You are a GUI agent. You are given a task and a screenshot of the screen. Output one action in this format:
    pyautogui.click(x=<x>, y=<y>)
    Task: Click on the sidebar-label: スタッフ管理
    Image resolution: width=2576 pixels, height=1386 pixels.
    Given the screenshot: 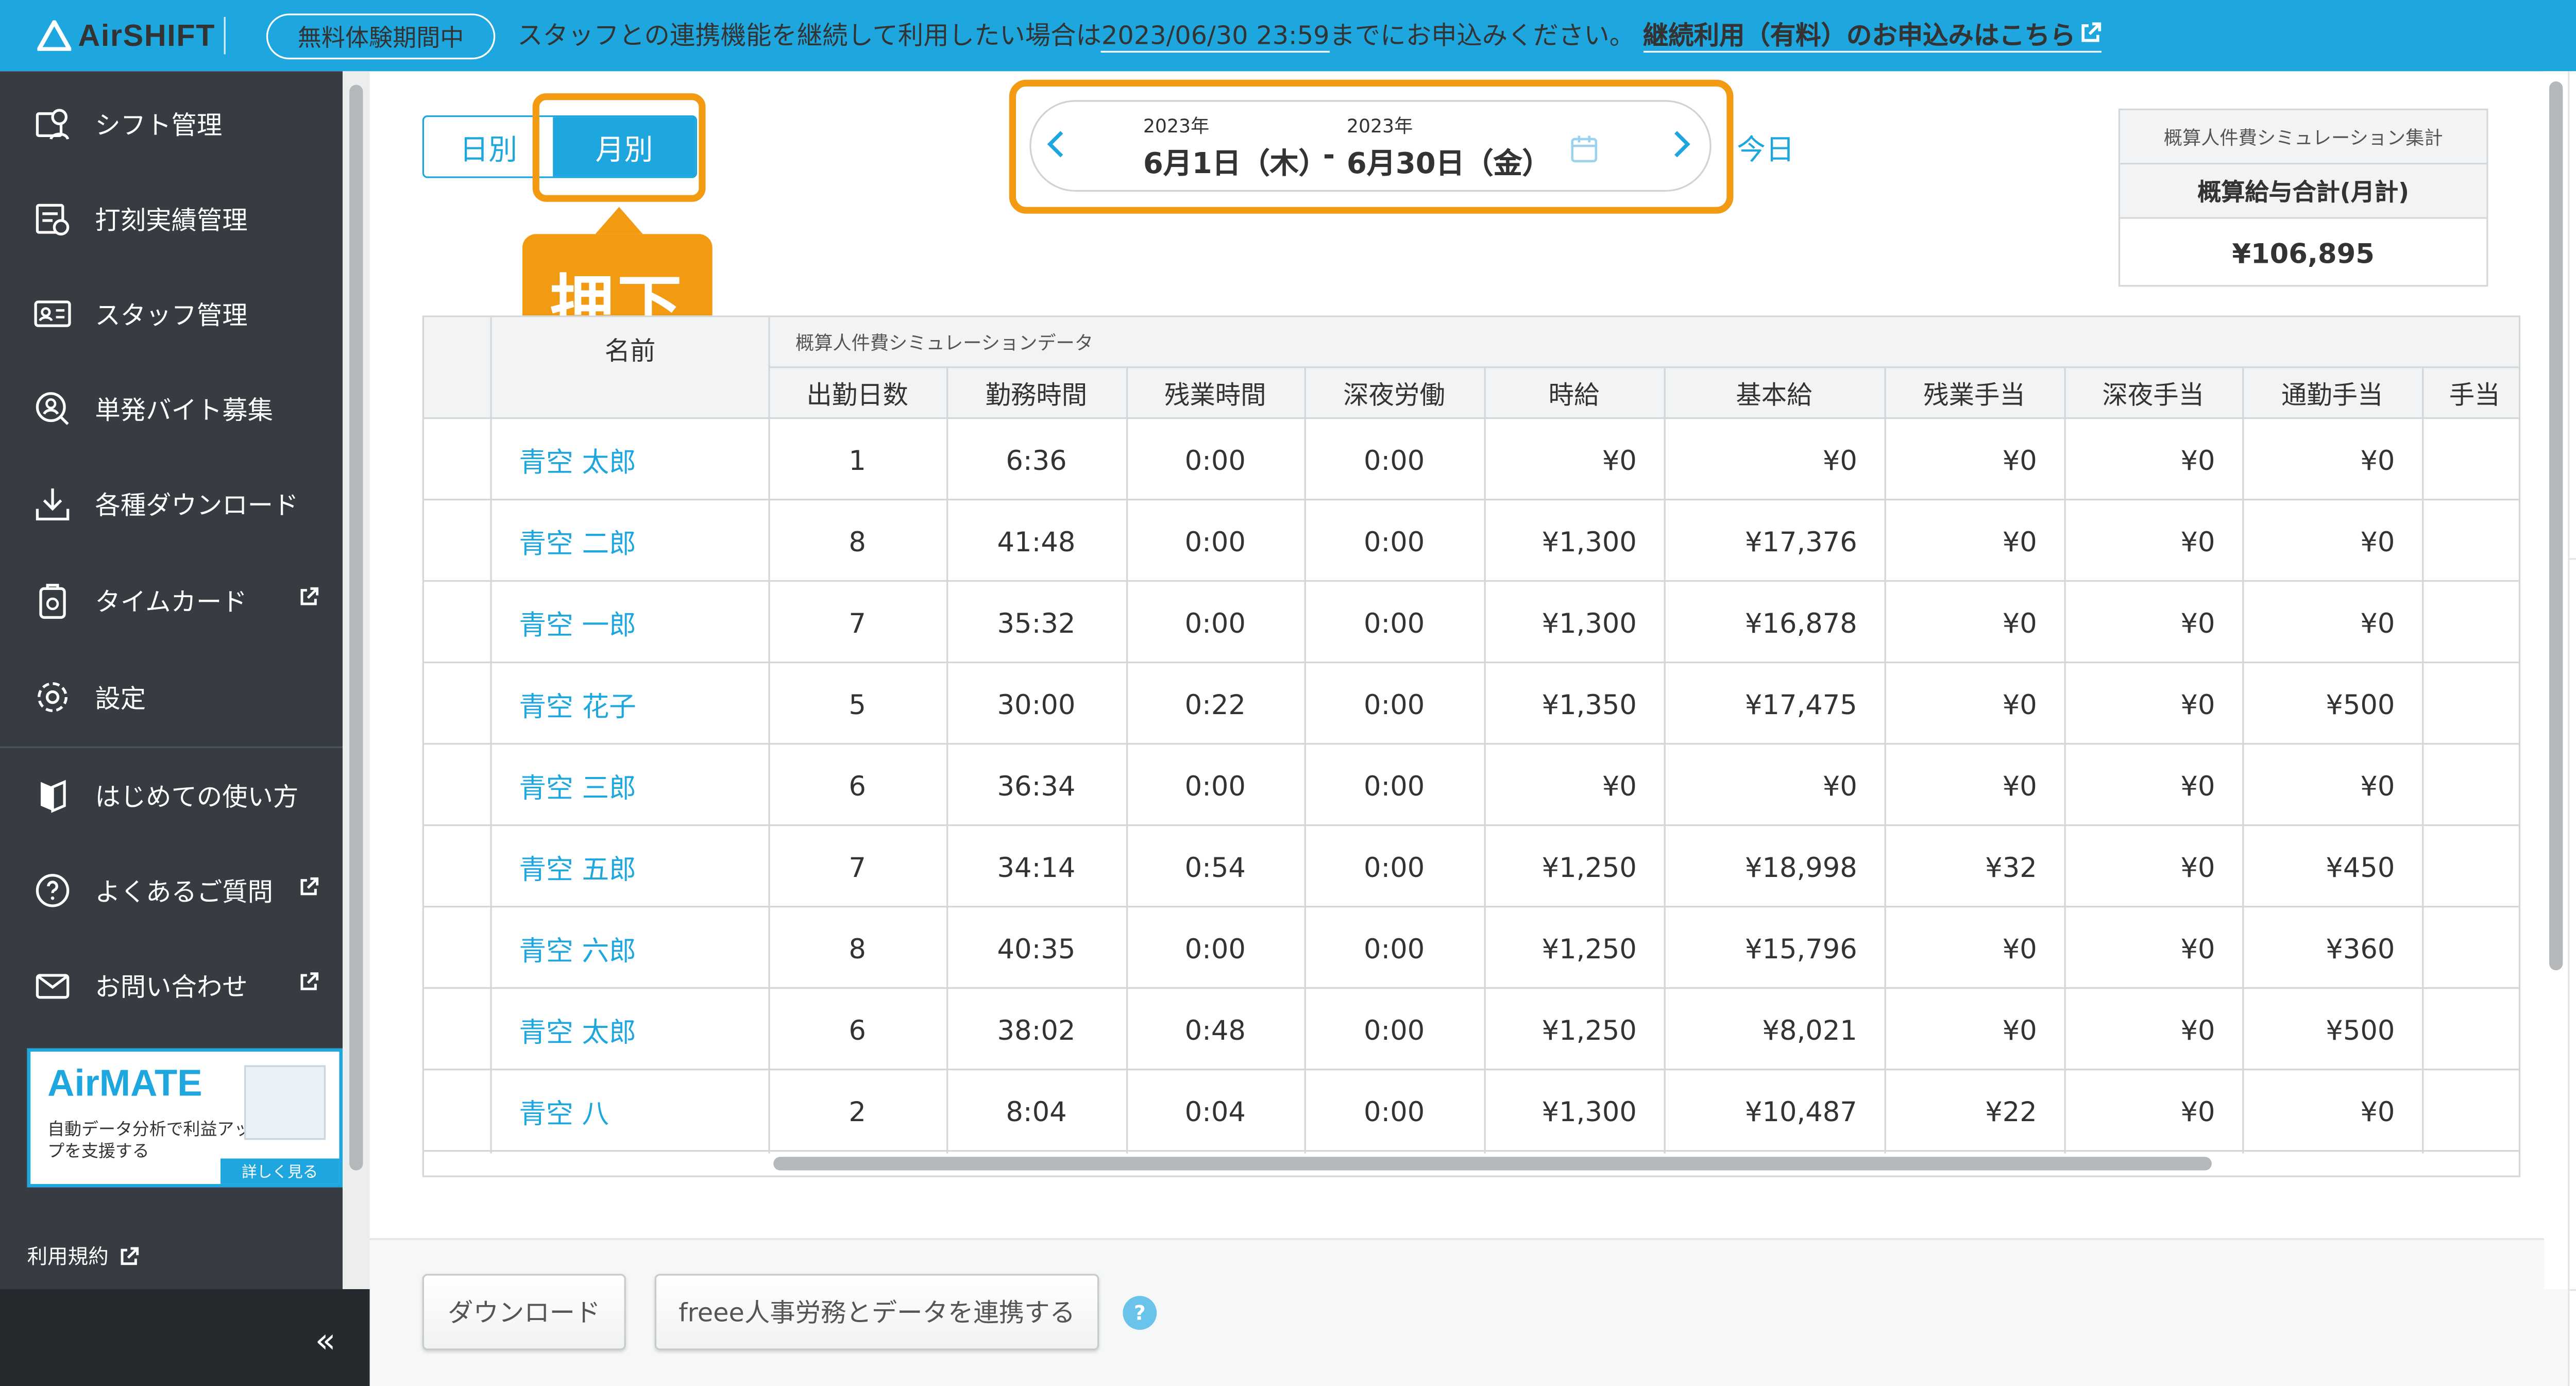 What is the action you would take?
    pyautogui.click(x=171, y=314)
    